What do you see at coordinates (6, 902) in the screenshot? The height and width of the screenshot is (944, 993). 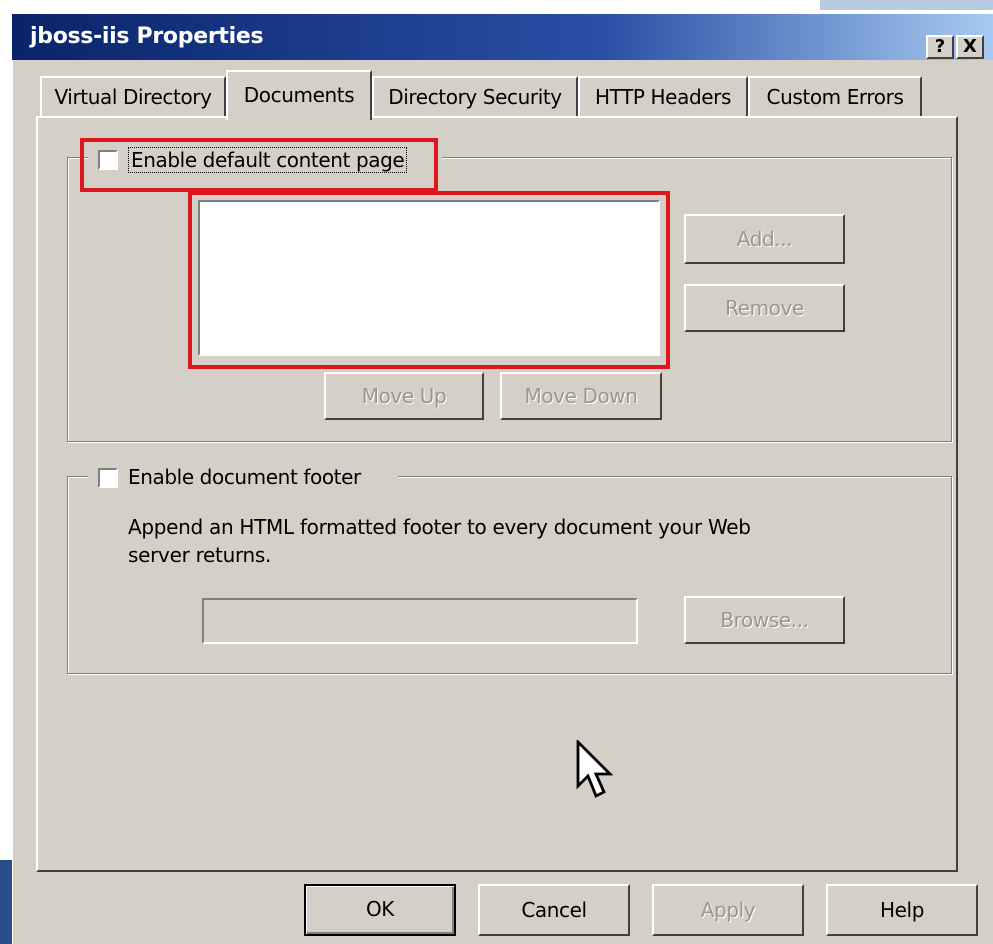 I see `background-taskbar-edge` at bounding box center [6, 902].